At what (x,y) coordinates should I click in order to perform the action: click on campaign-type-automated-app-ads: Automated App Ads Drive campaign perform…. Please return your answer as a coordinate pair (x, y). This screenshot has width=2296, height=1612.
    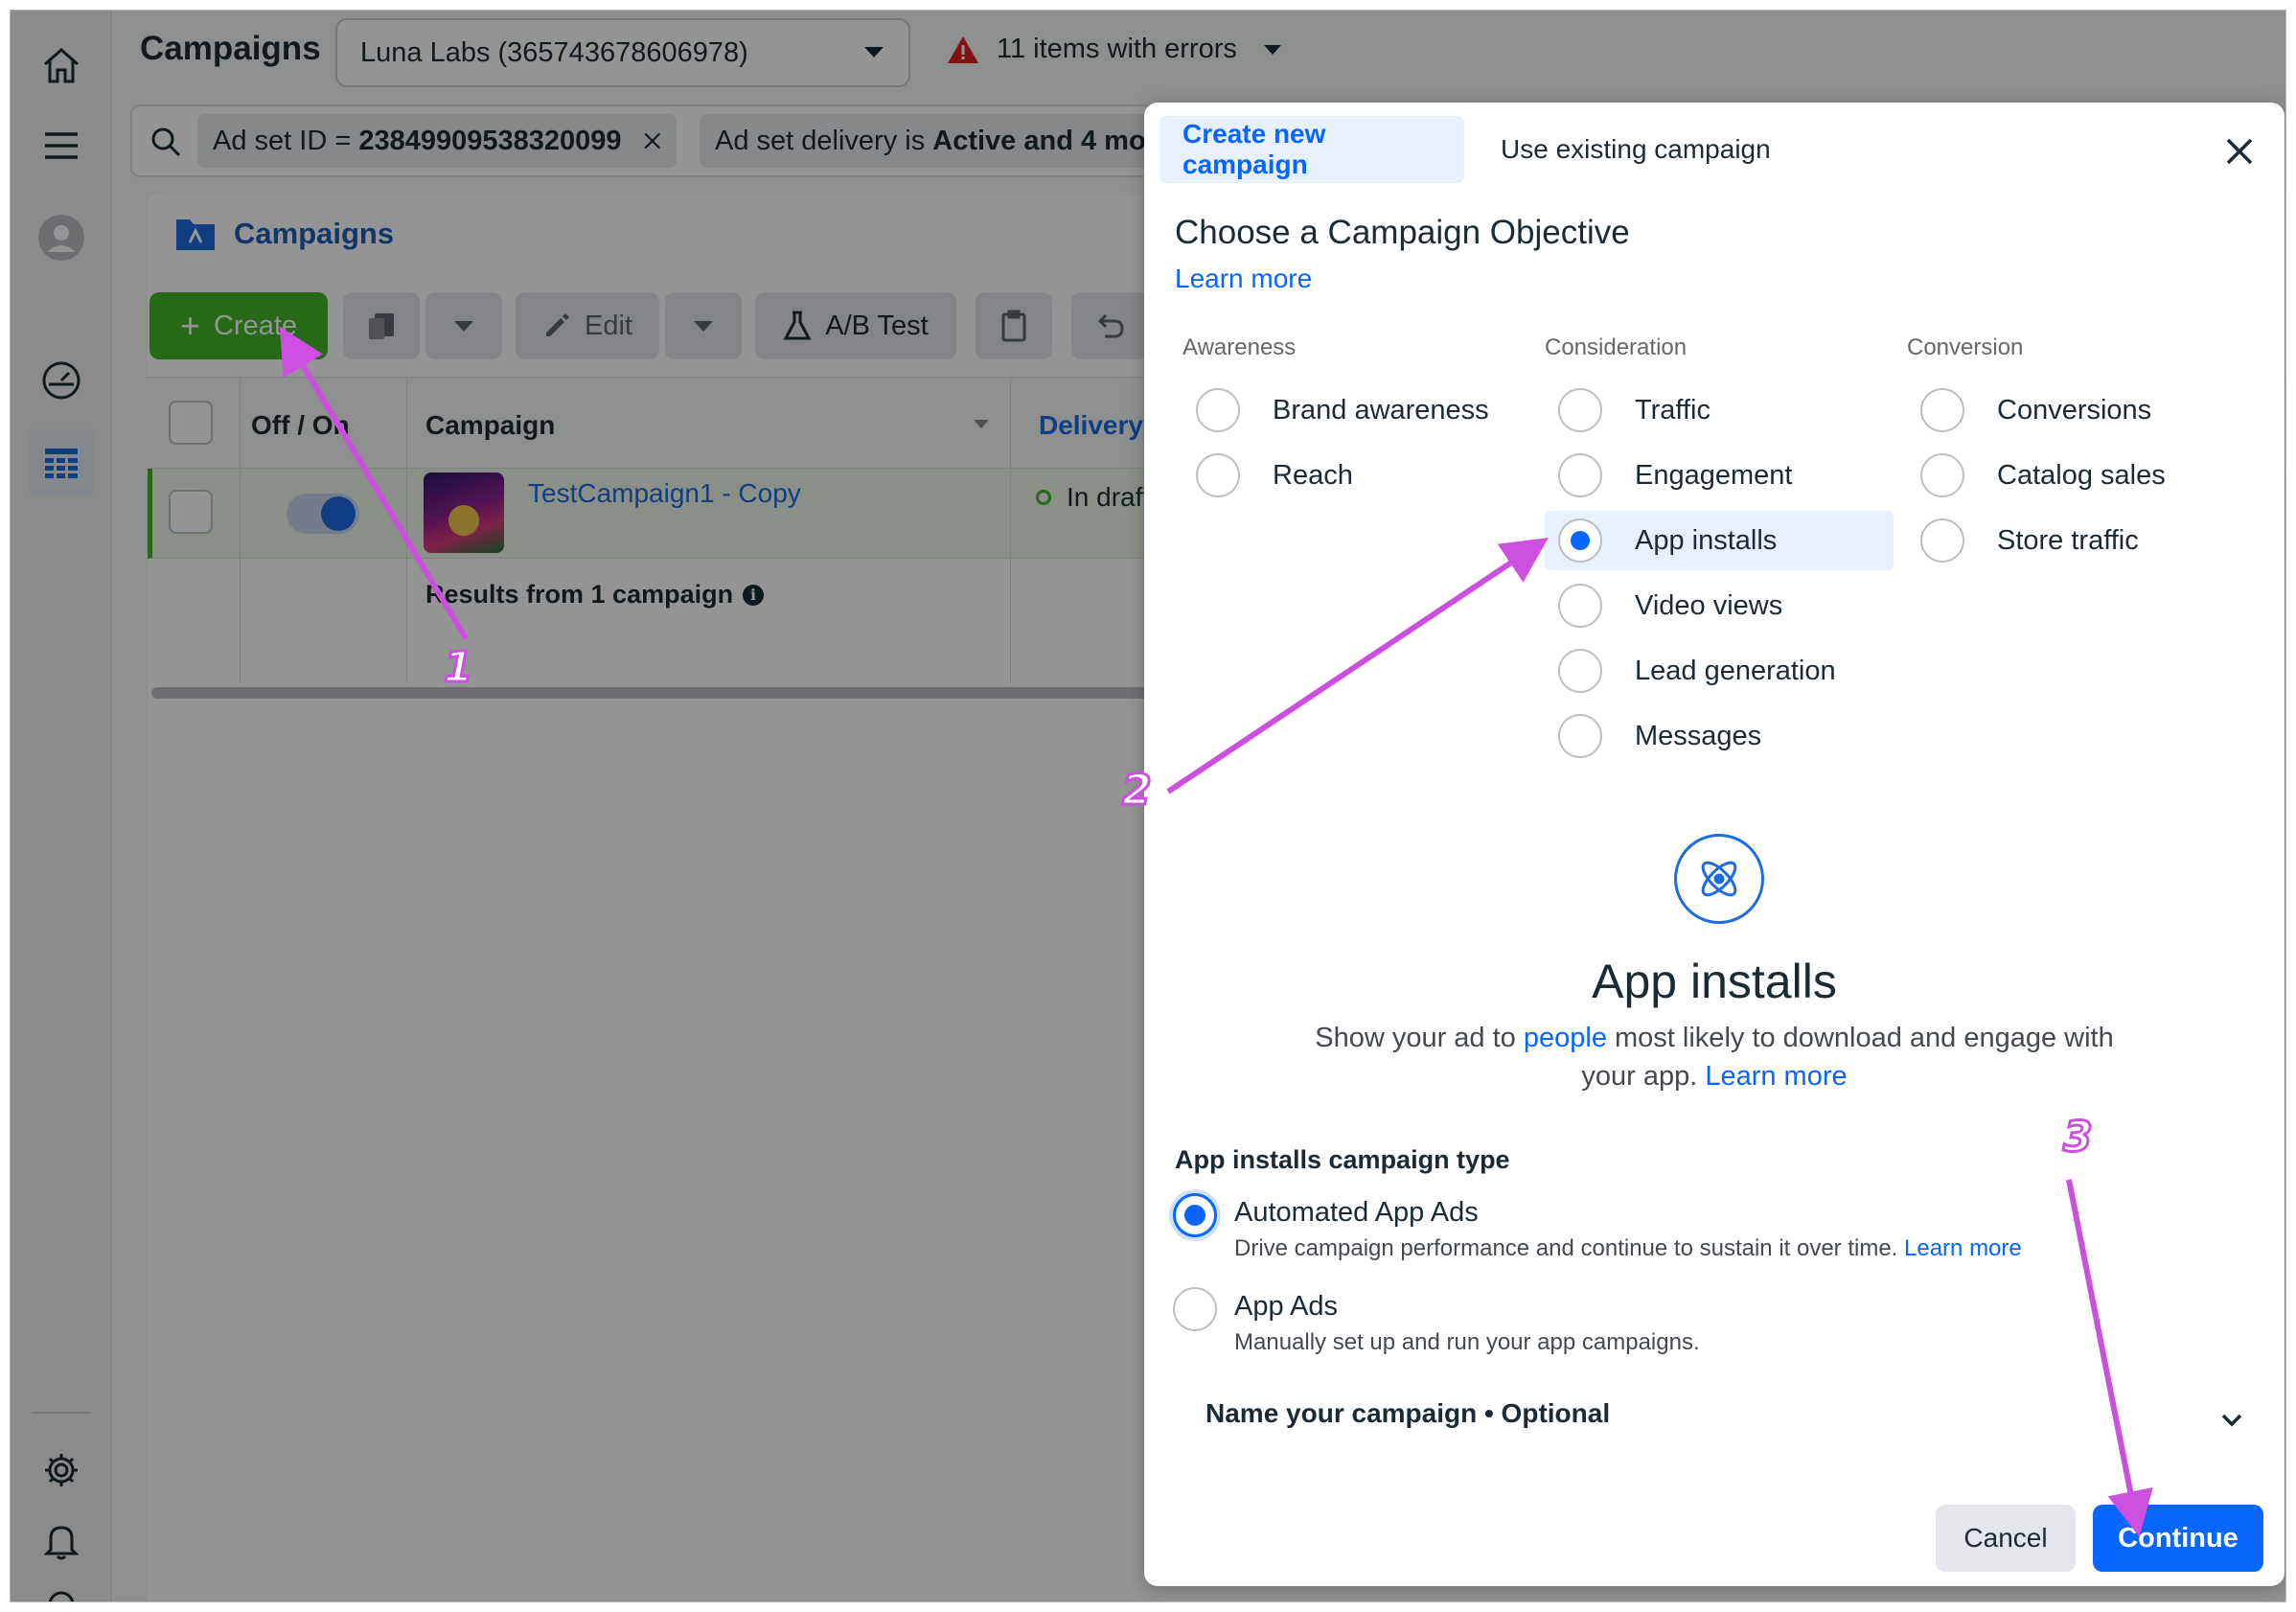
    Looking at the image, I should click on (1597, 1229).